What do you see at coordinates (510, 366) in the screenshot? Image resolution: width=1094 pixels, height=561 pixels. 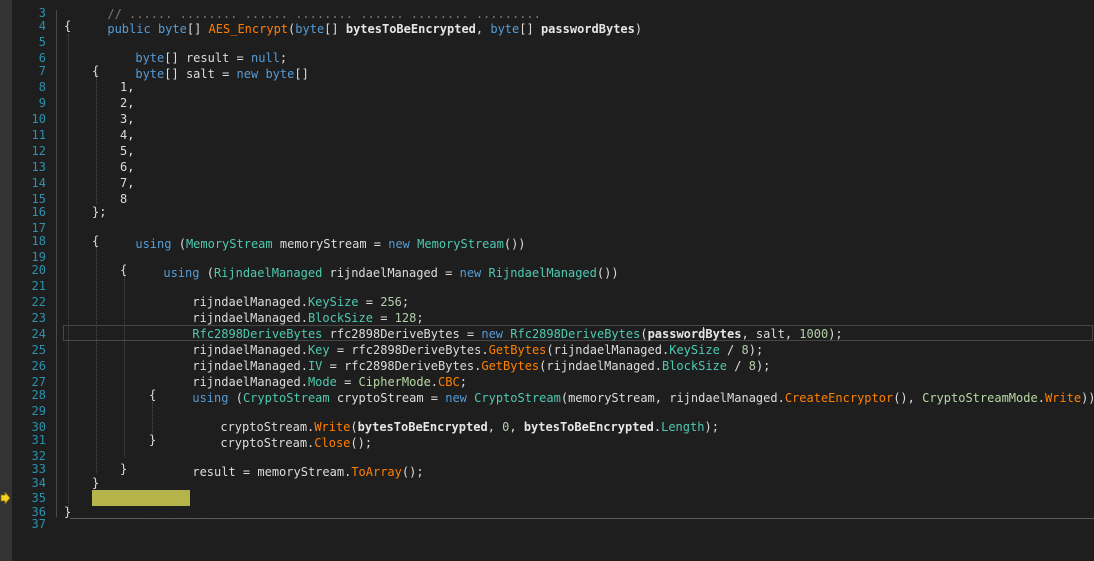 I see `token: GetBytes` at bounding box center [510, 366].